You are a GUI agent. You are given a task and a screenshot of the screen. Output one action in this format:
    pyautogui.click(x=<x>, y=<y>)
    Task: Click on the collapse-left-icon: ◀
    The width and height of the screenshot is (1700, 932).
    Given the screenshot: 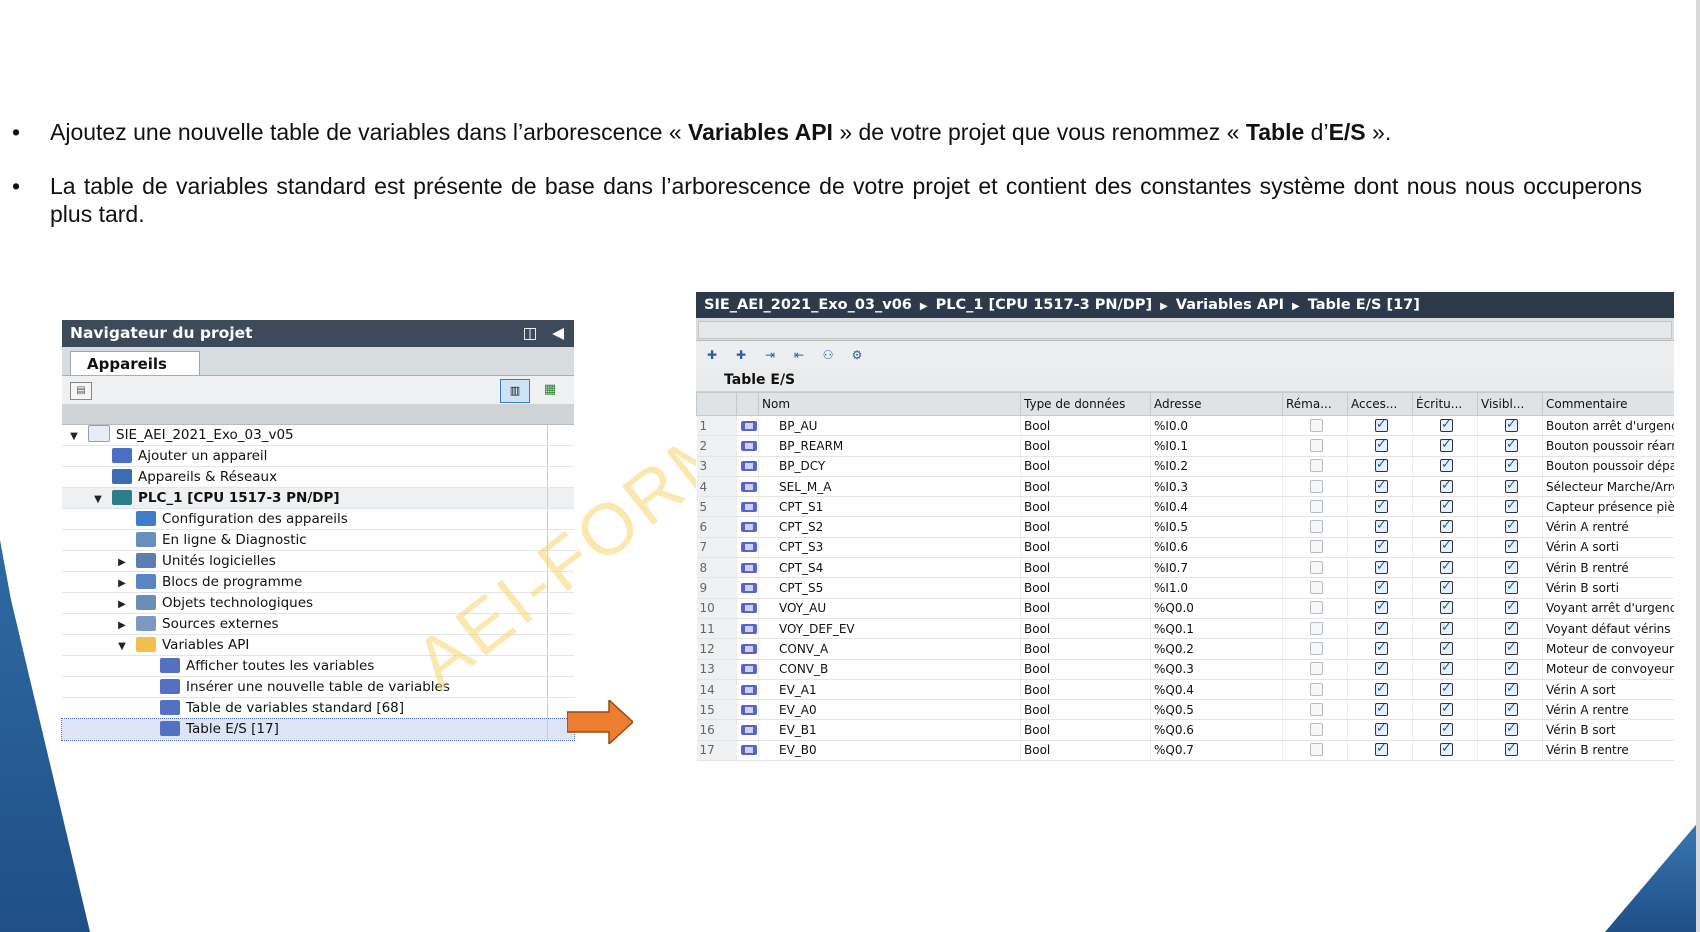 What is the action you would take?
    pyautogui.click(x=558, y=333)
    